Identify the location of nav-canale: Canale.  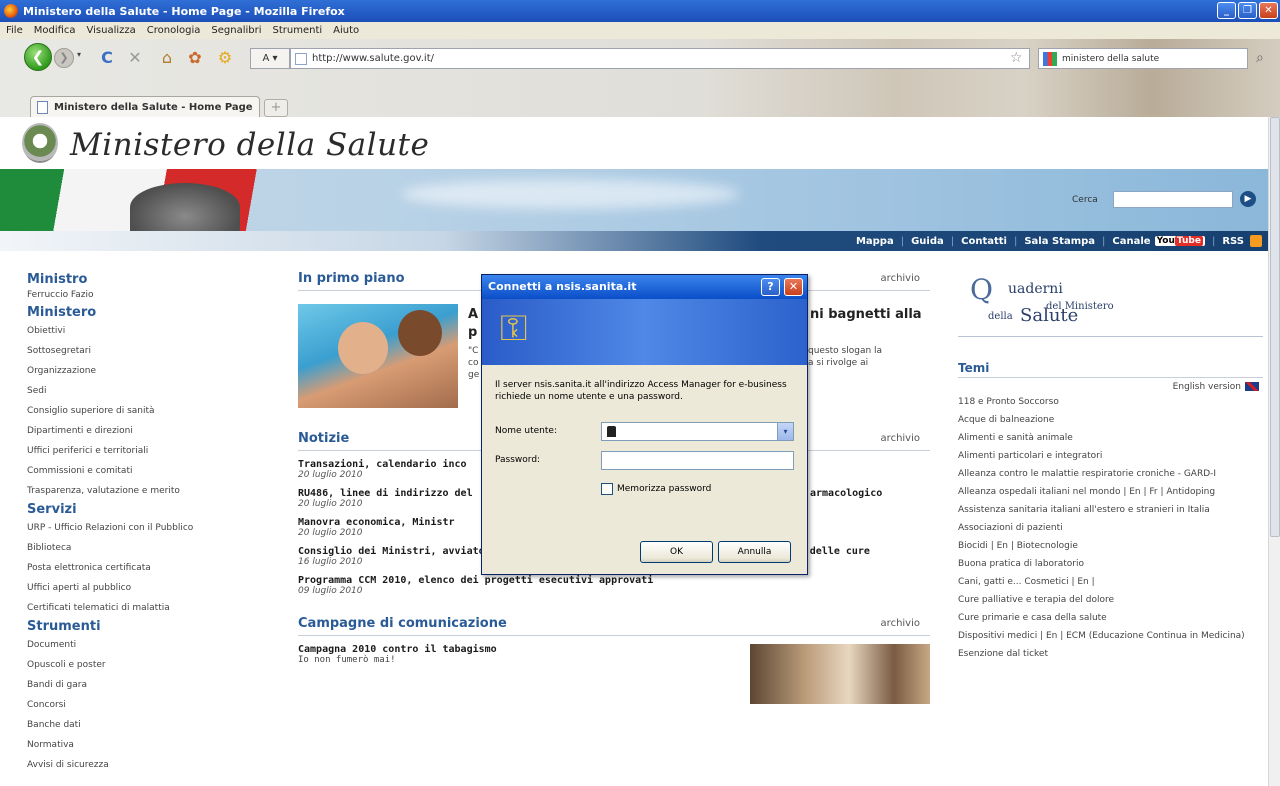
(1131, 241).